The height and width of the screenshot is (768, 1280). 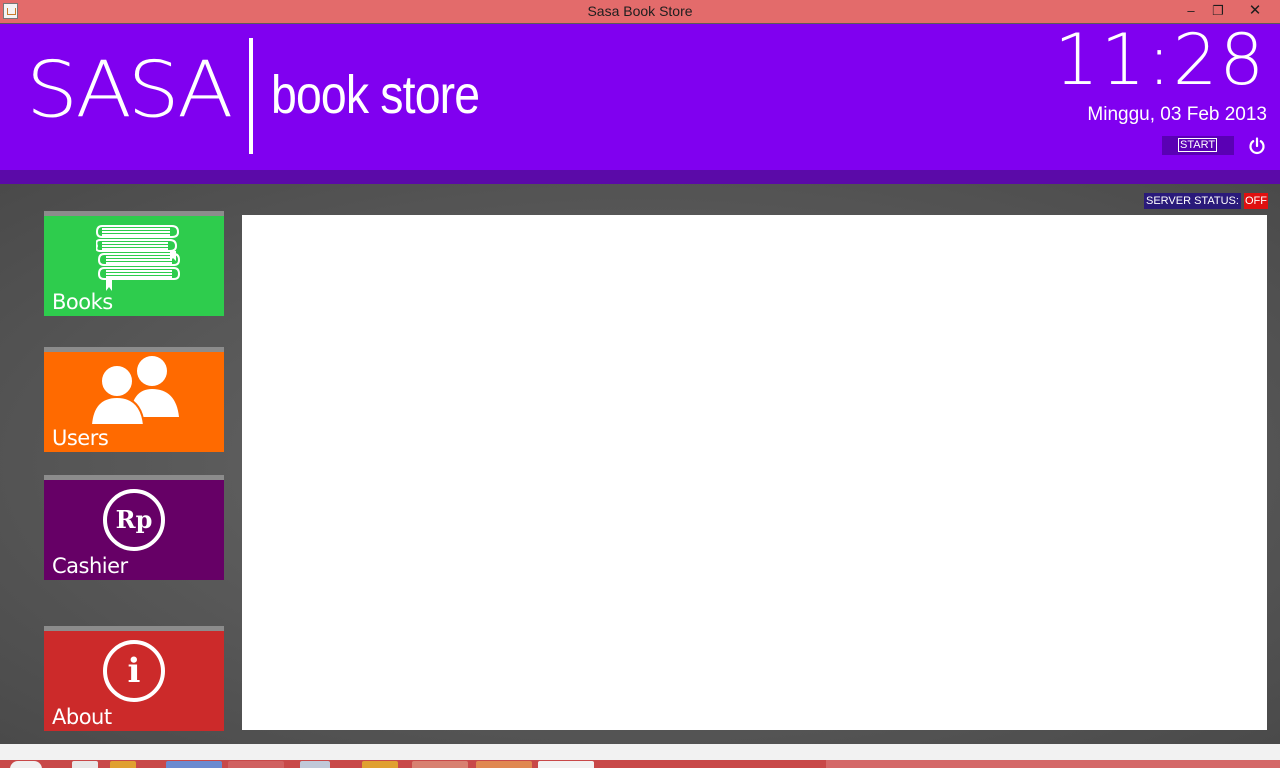 I want to click on info-icon-text: i, so click(x=134, y=671).